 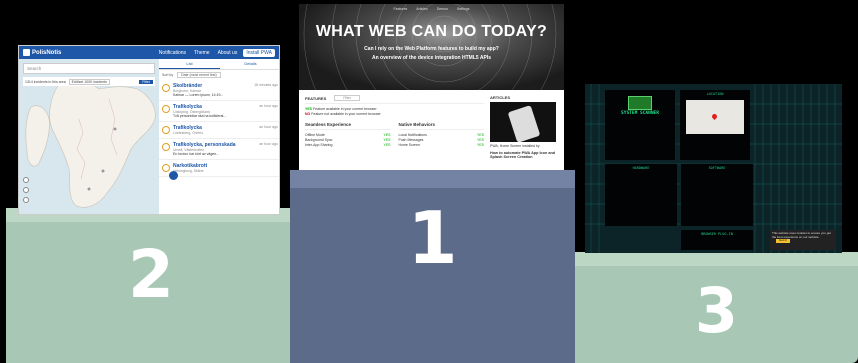 I want to click on map-pin-icon, so click(x=714, y=116).